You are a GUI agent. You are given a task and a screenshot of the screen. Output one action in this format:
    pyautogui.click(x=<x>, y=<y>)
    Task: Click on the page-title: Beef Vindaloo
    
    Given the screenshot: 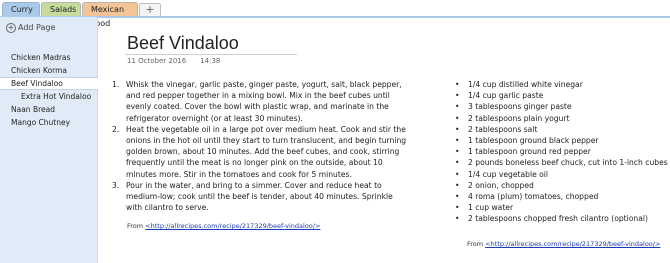 What is the action you would take?
    pyautogui.click(x=183, y=43)
    